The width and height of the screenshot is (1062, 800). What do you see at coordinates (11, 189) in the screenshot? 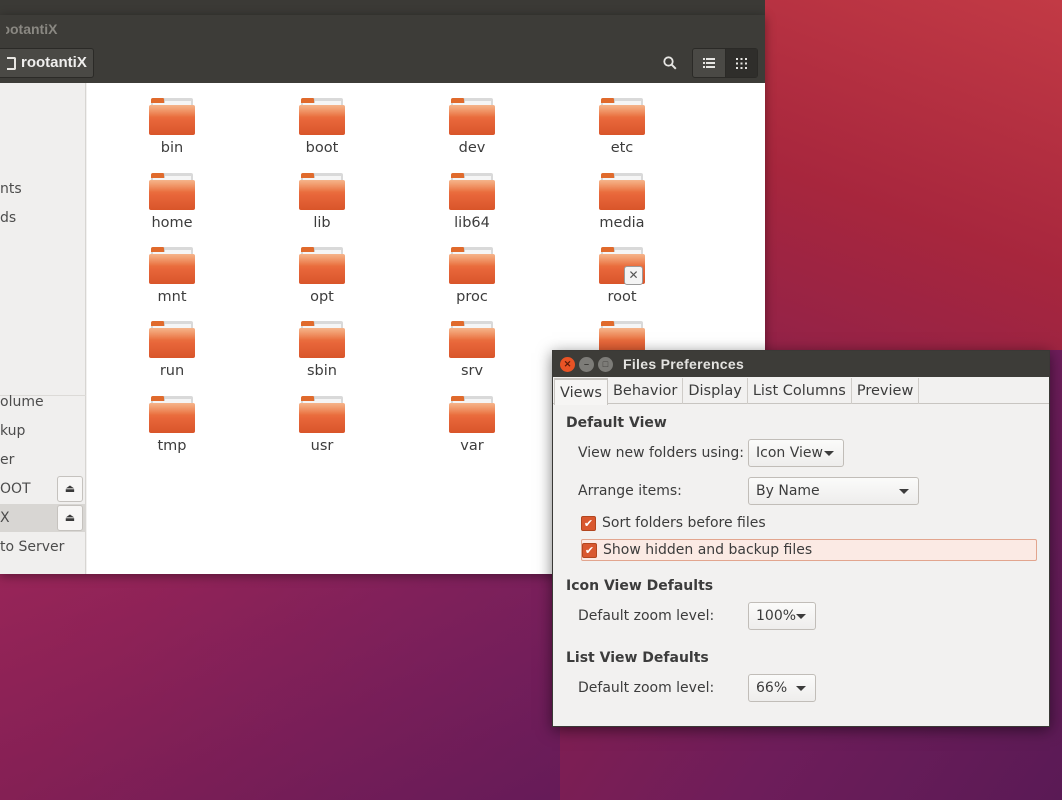
I see `sidebar-item-label: nts` at bounding box center [11, 189].